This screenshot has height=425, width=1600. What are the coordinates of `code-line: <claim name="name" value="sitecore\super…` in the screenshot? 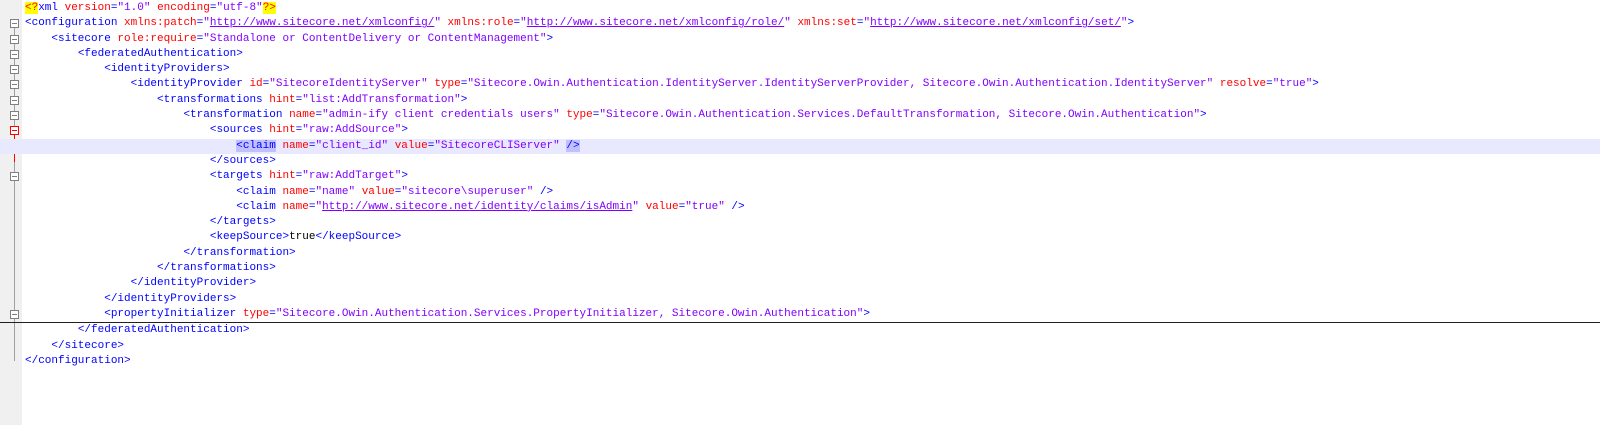 It's located at (800, 192).